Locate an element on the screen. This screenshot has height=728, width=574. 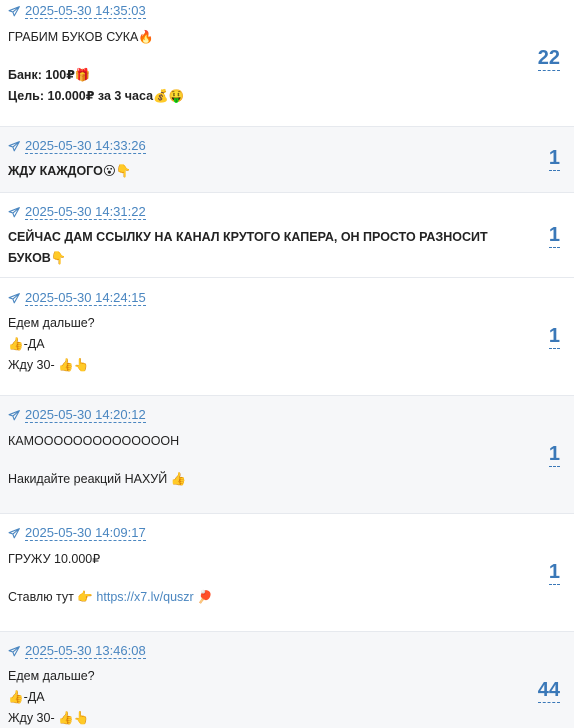
post-date-link: 2025-05-30 14:09:17 is located at coordinates (77, 533).